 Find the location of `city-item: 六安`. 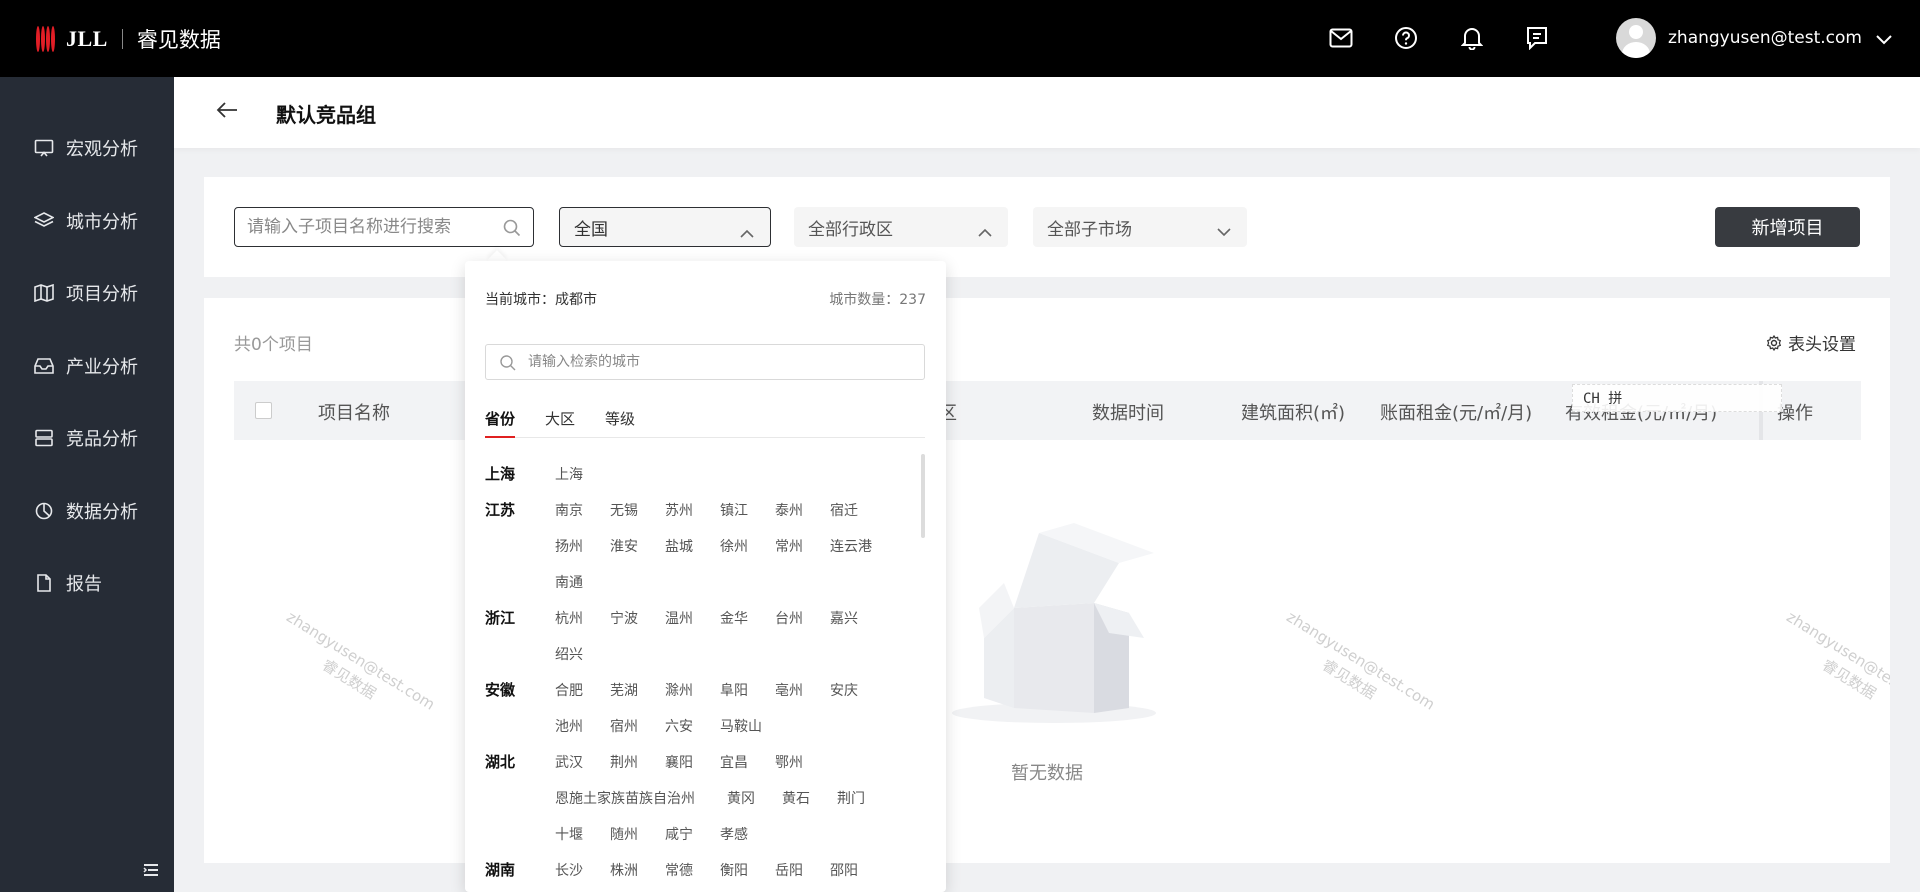

city-item: 六安 is located at coordinates (679, 726).